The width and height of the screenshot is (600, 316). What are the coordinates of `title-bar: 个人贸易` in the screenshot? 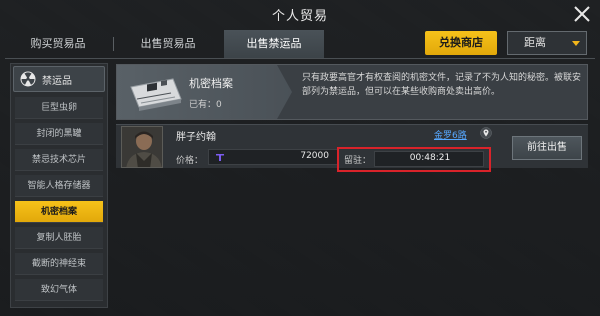 It's located at (300, 14).